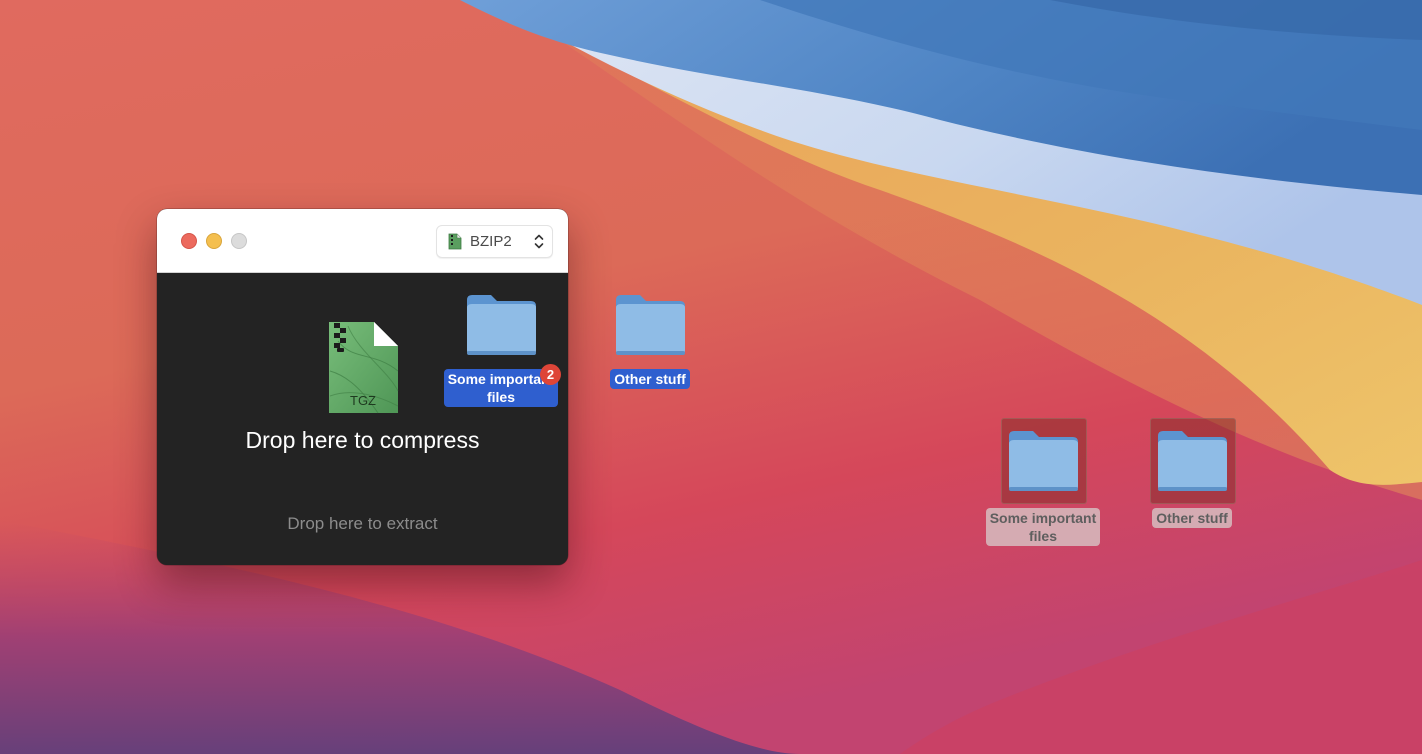 The height and width of the screenshot is (754, 1422). I want to click on green-archive-doc-icon, so click(455, 241).